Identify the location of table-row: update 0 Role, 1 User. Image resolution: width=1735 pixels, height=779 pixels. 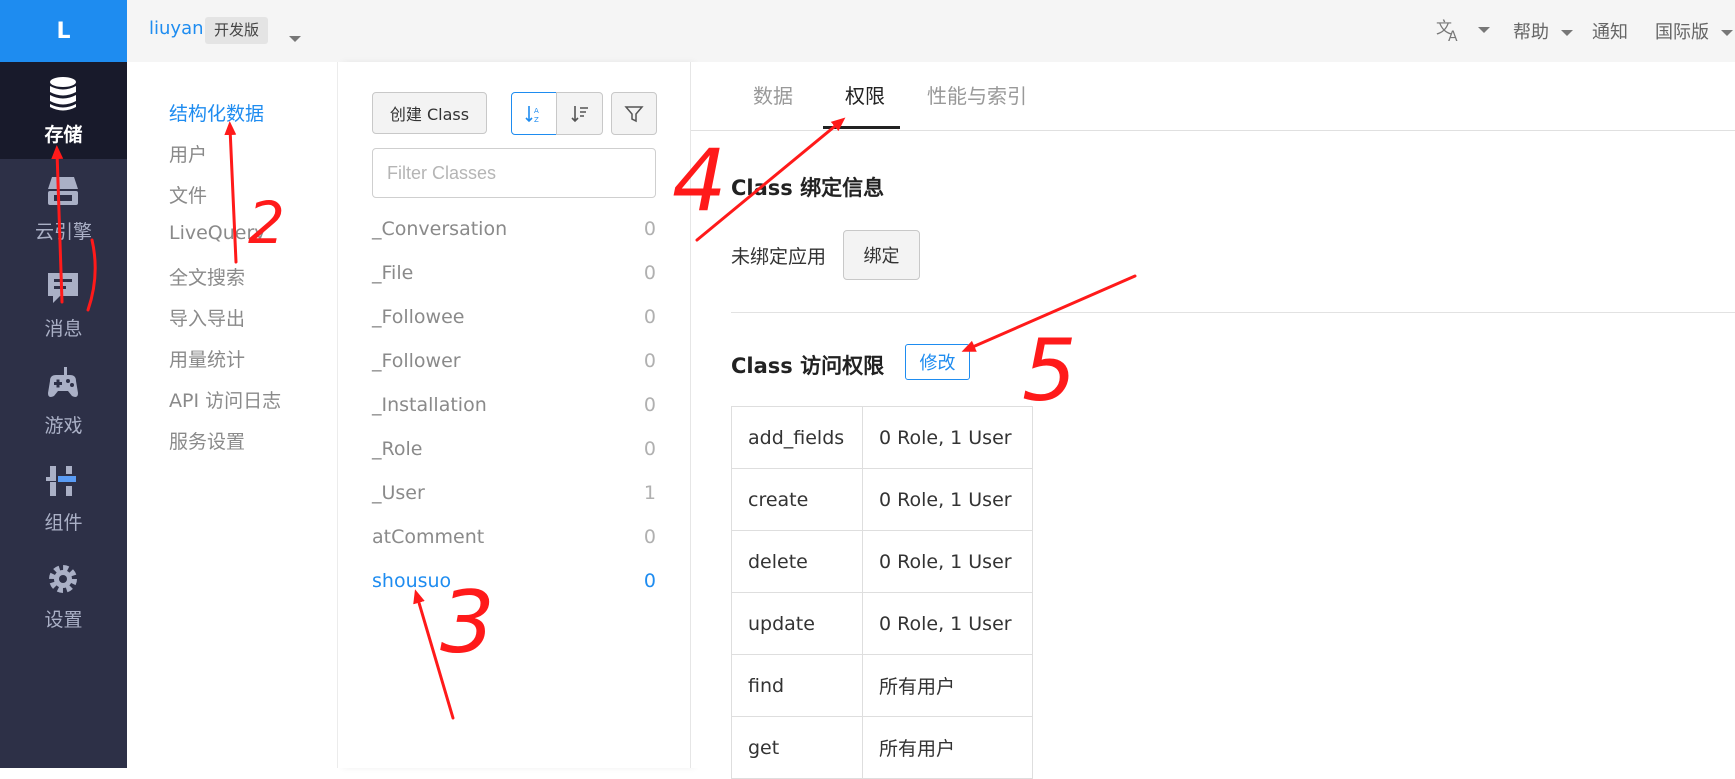
(882, 623).